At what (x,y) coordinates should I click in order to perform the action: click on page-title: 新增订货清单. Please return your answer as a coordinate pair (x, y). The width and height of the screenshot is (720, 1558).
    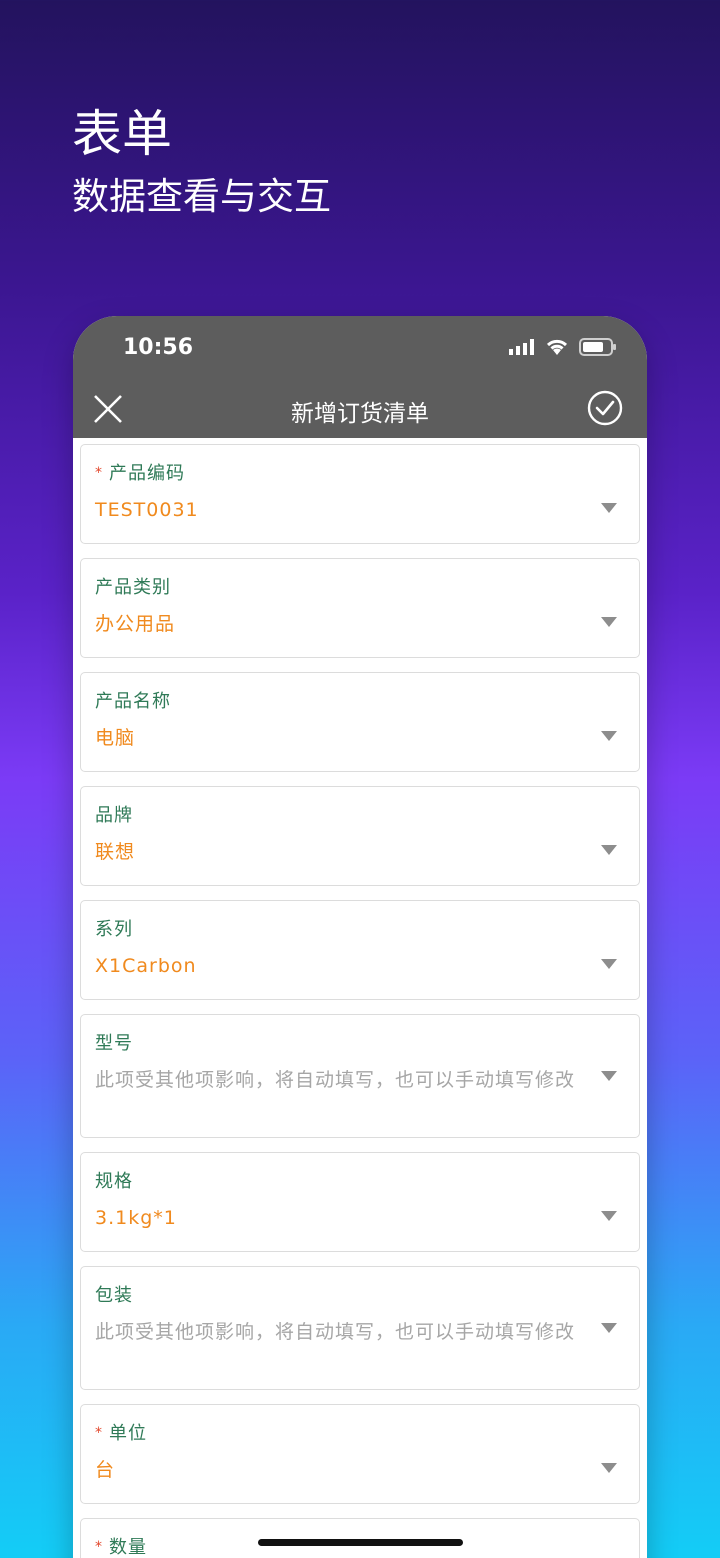
    Looking at the image, I should click on (360, 414).